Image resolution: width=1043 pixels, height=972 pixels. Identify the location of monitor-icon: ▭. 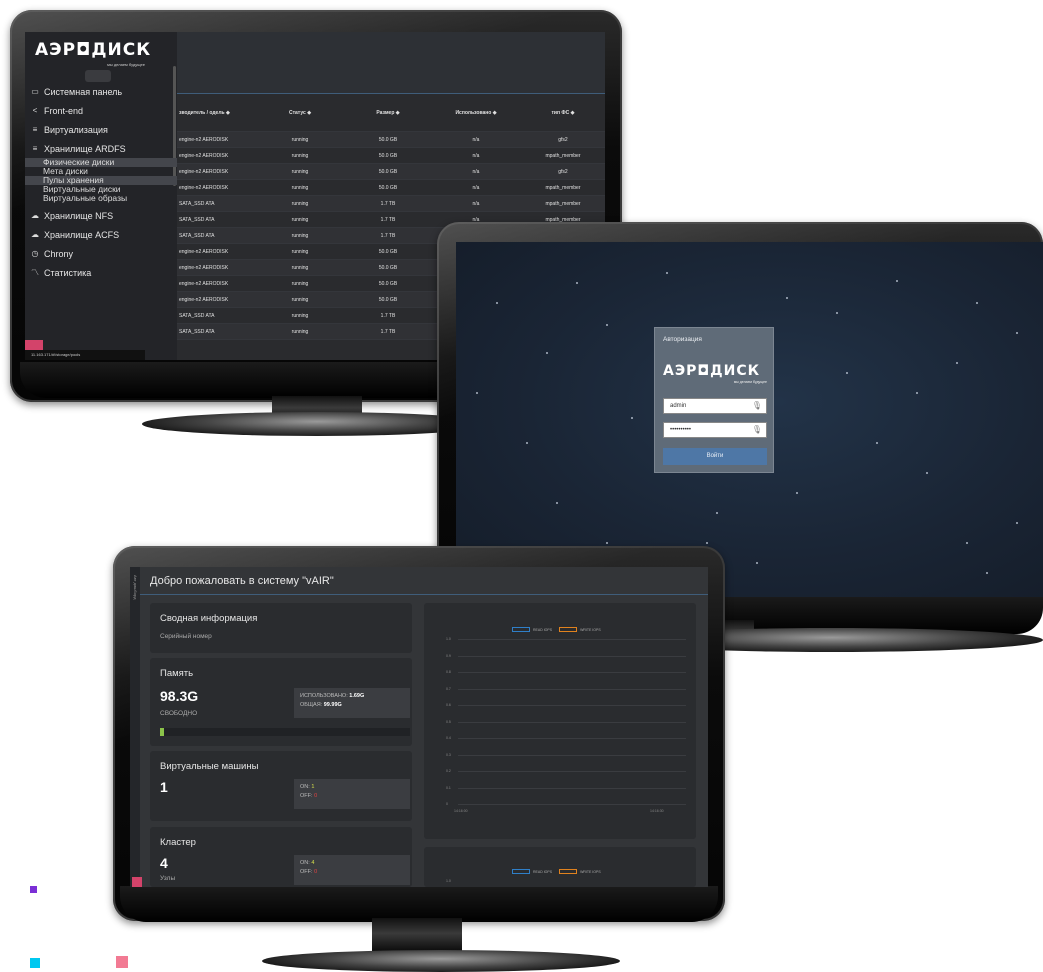
(35, 91).